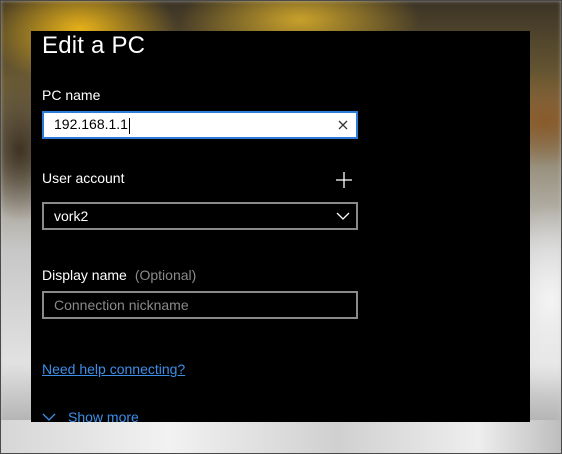  Describe the element at coordinates (83, 178) in the screenshot. I see `user-account-label: User account` at that location.